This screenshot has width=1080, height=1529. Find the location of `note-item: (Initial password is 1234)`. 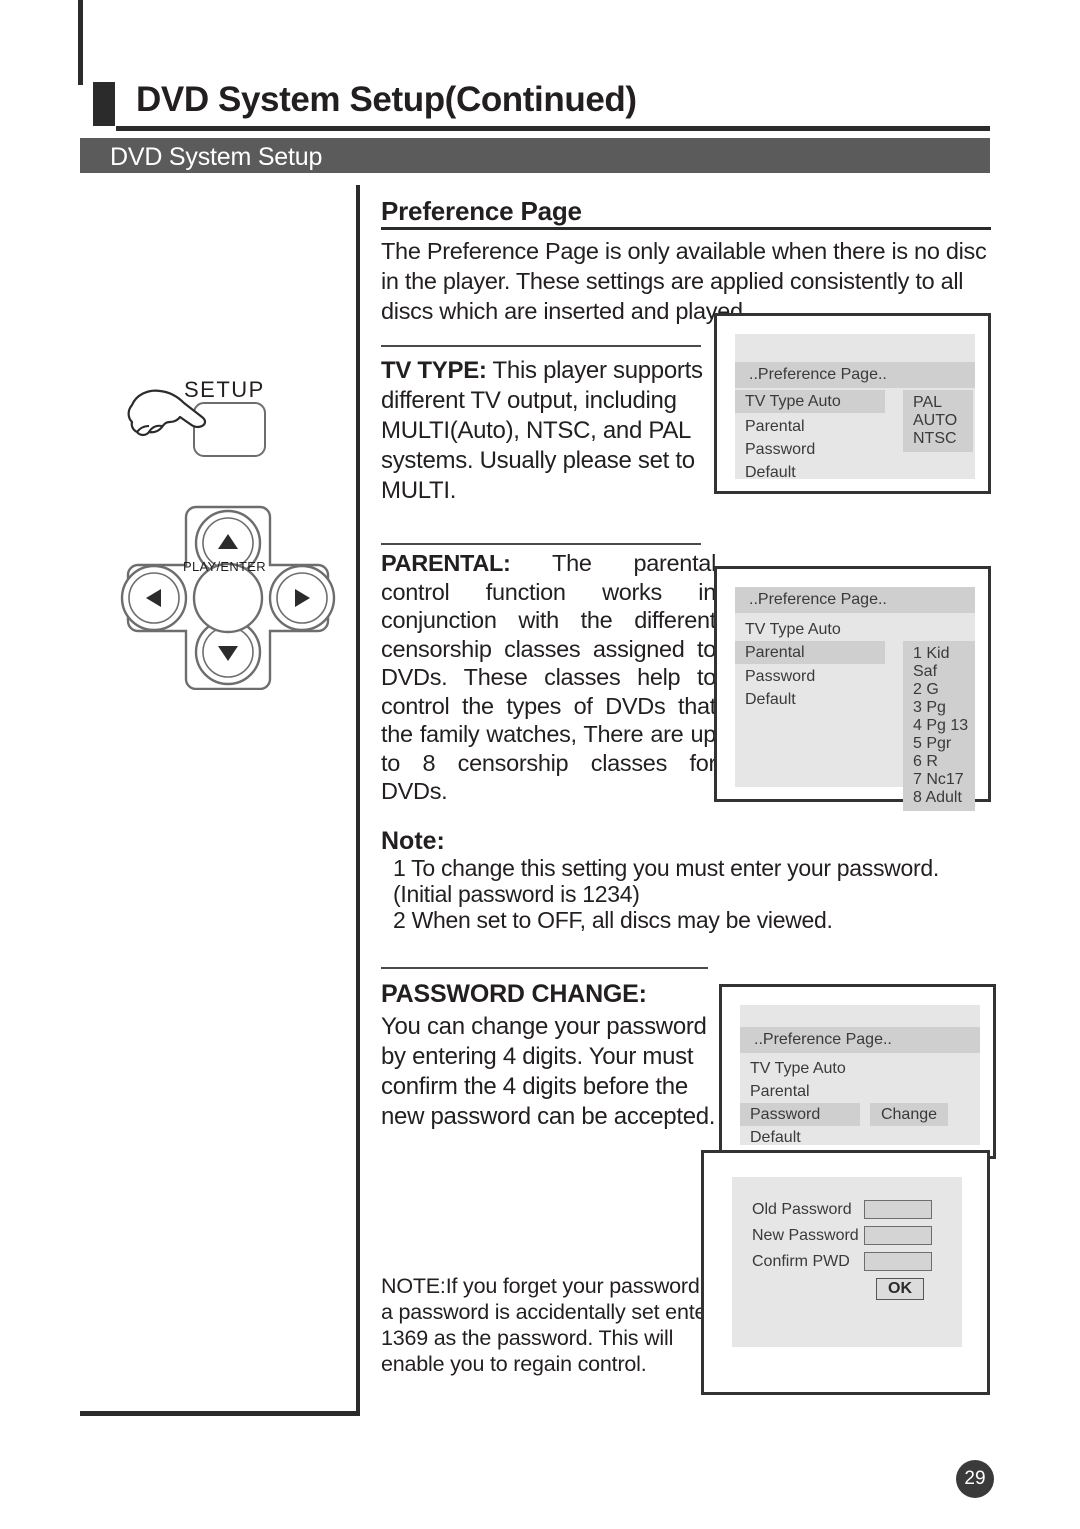

note-item: (Initial password is 1234) is located at coordinates (516, 894).